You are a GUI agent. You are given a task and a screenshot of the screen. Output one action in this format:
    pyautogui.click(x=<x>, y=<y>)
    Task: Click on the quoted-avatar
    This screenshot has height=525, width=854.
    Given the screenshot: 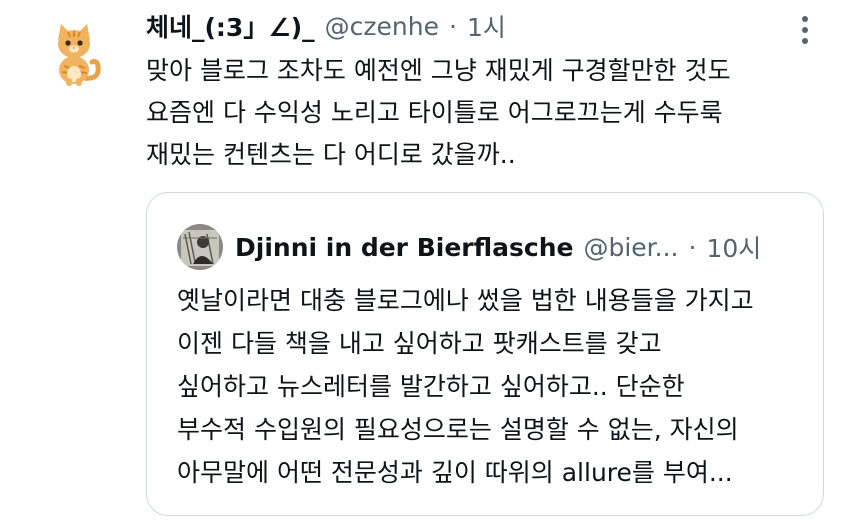 What is the action you would take?
    pyautogui.click(x=200, y=247)
    